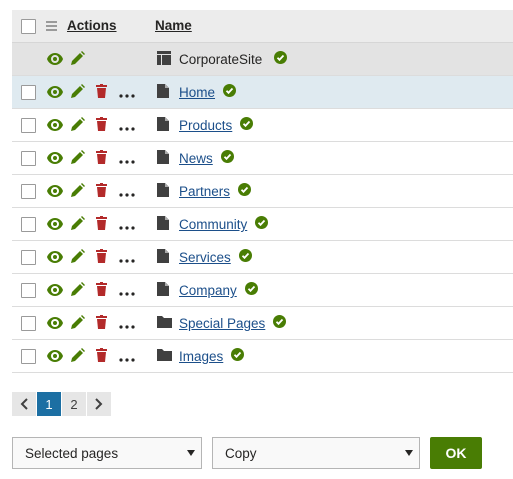 This screenshot has width=513, height=479. Describe the element at coordinates (208, 290) in the screenshot. I see `page-link: Company` at that location.